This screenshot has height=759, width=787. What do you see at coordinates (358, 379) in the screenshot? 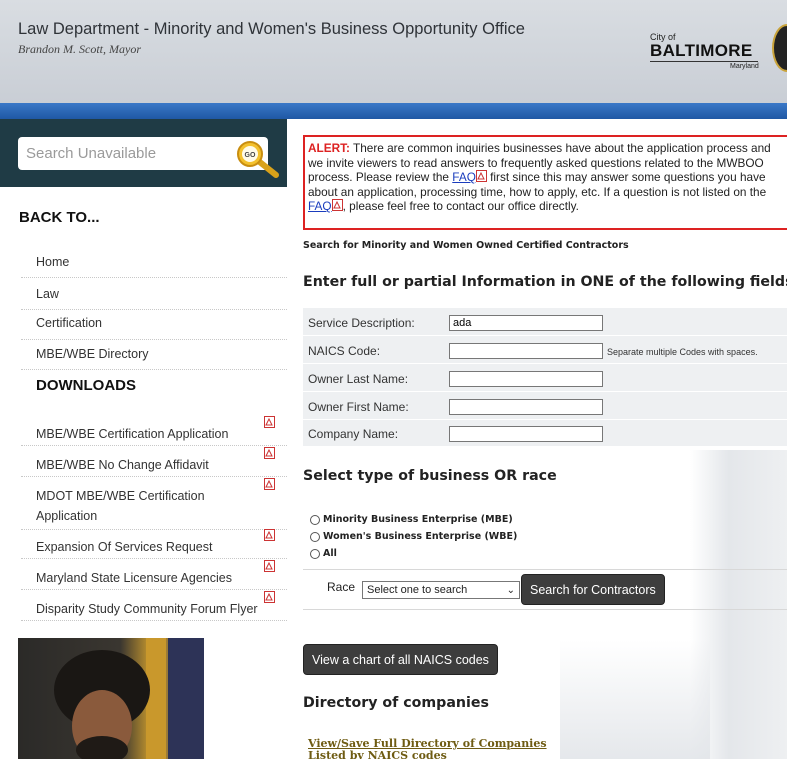
I see `field-label: Owner Last Name:` at bounding box center [358, 379].